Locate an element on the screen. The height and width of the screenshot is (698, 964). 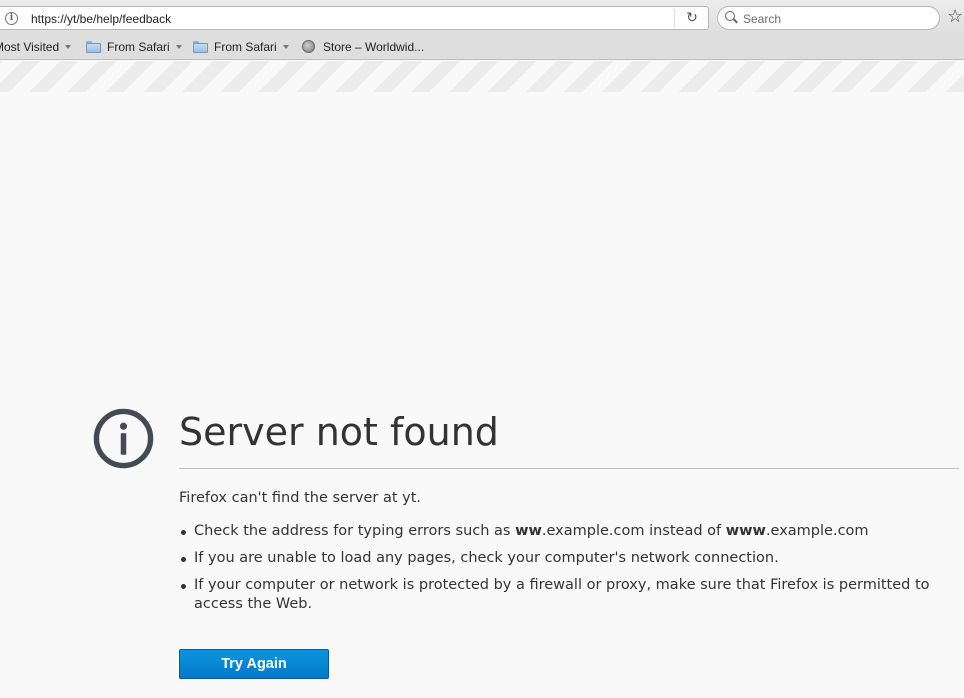
bookmark-folder-from-safari: From Safari is located at coordinates (134, 47).